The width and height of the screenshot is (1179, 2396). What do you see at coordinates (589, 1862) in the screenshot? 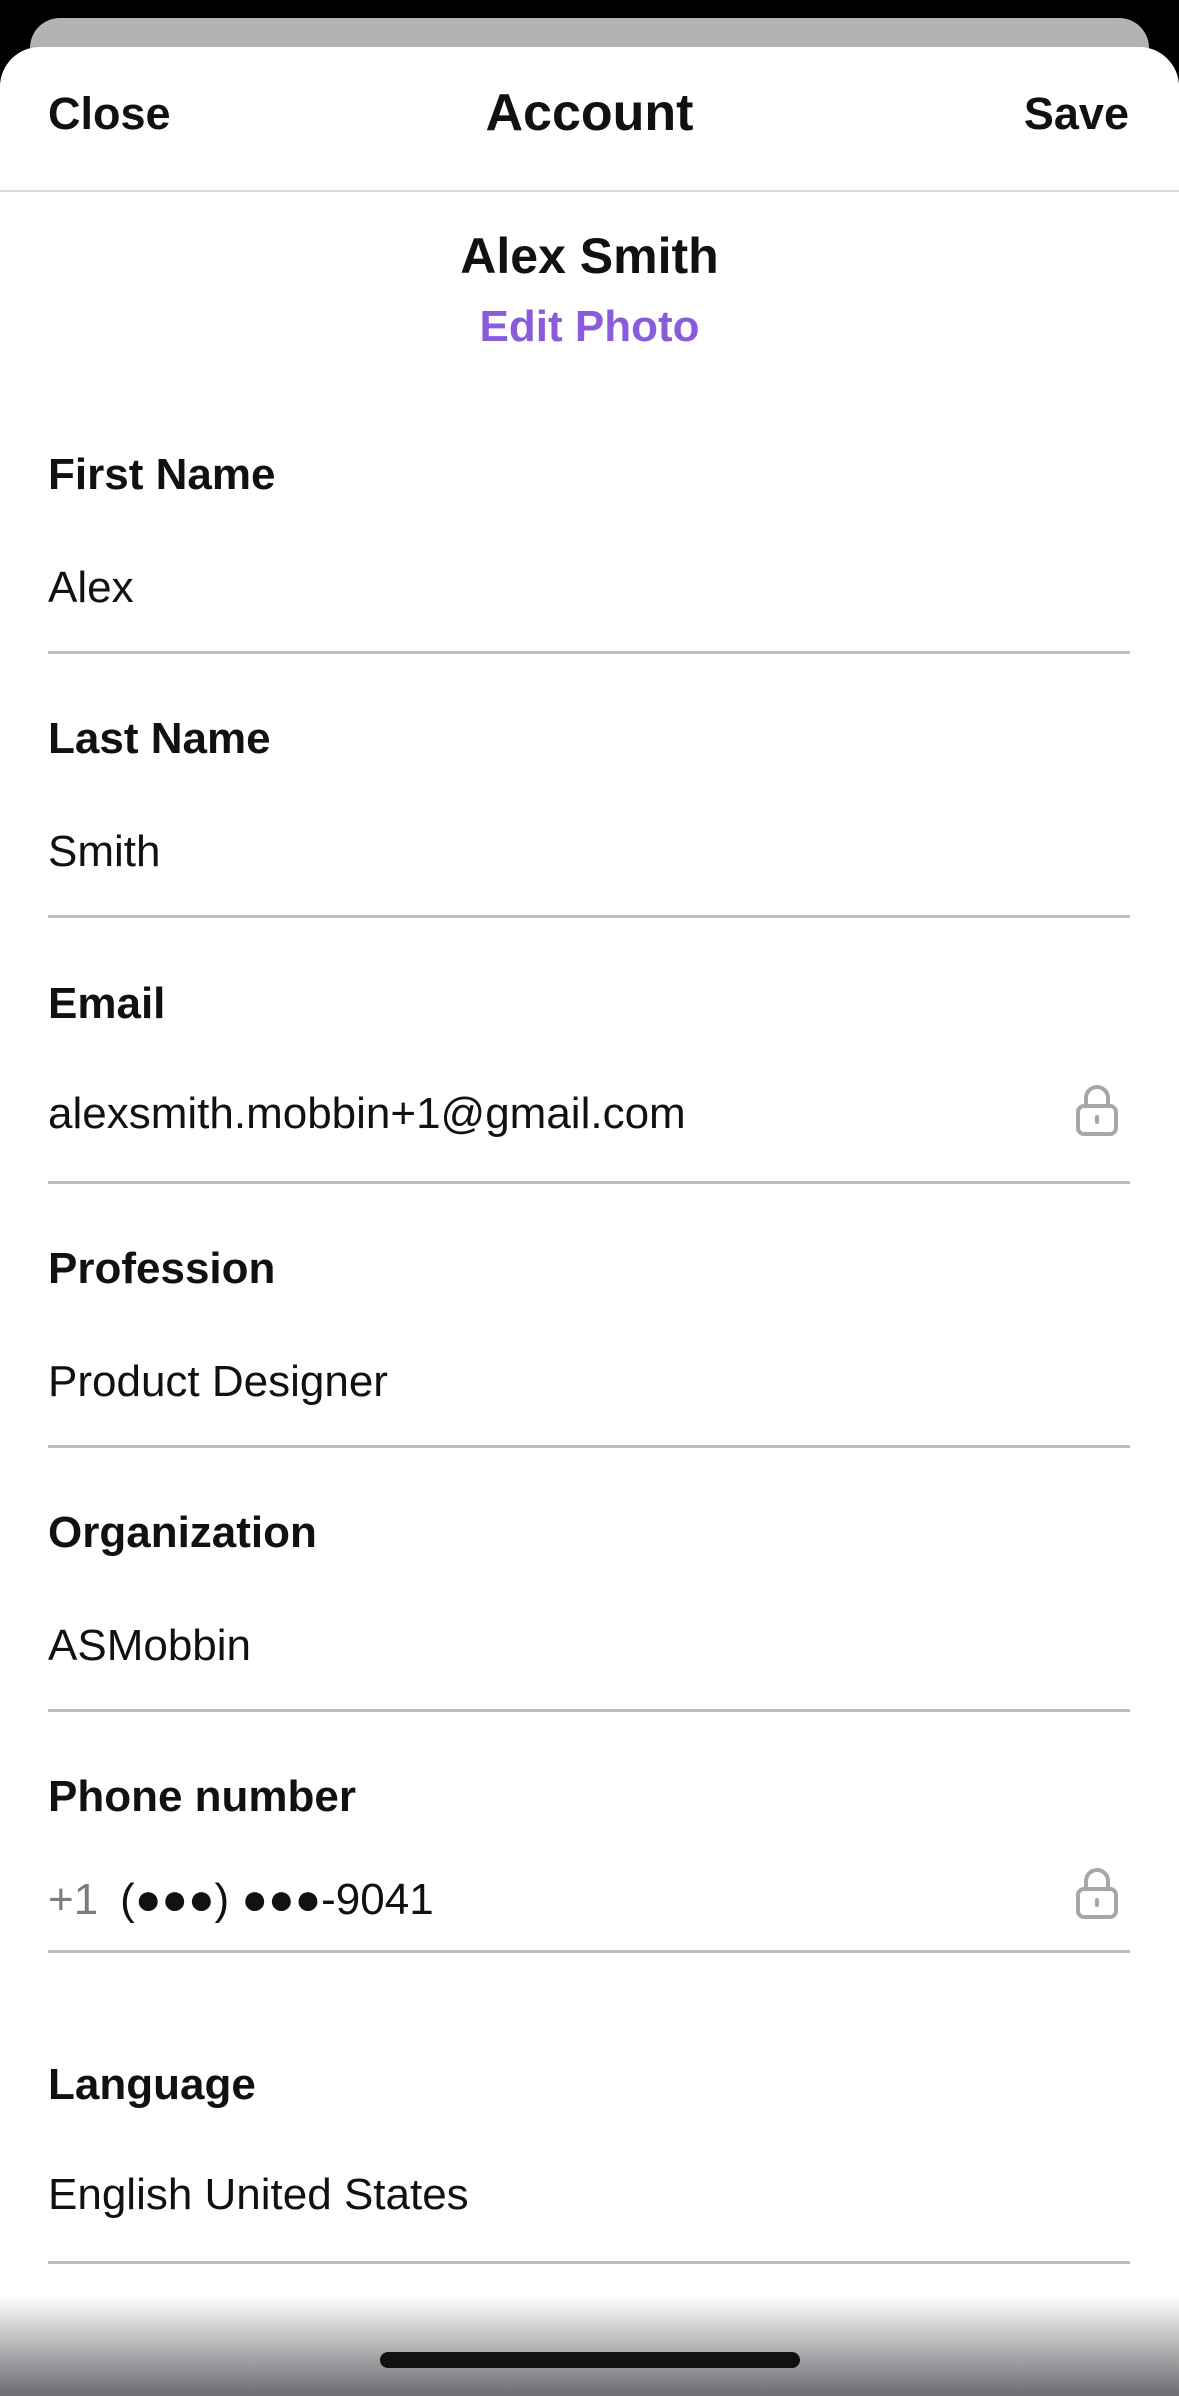
I see `phone-field: Phone number +1 (●●●) ●●●-9041` at bounding box center [589, 1862].